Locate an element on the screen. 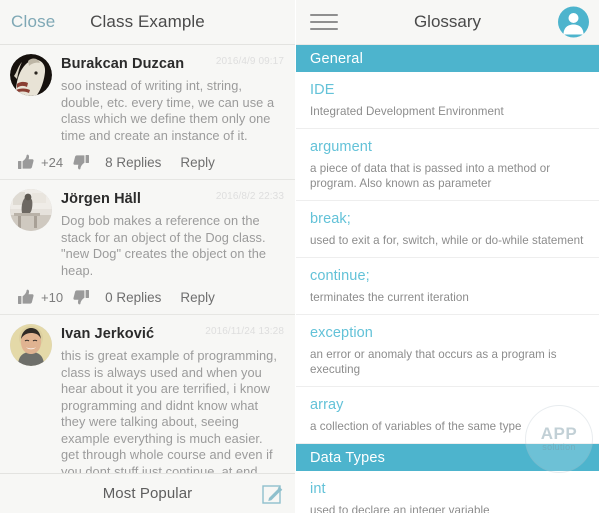  sort-button: Most Popular is located at coordinates (148, 493).